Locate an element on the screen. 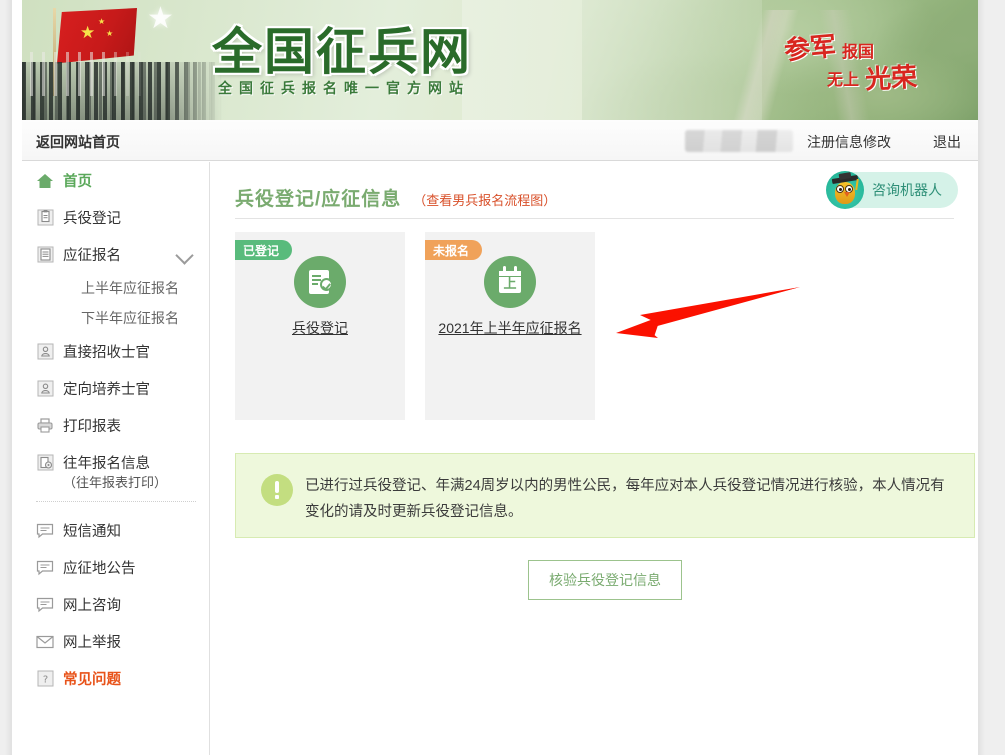 The height and width of the screenshot is (755, 1005). sidebar-item-online-consultation-label: 网上咨询 is located at coordinates (92, 606).